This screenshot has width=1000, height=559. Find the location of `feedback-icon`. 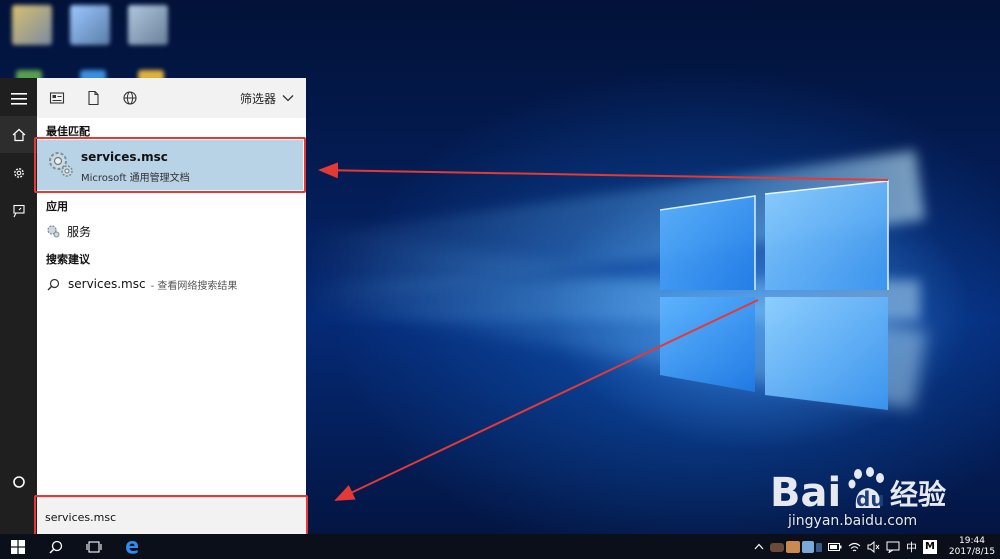

feedback-icon is located at coordinates (18, 210).